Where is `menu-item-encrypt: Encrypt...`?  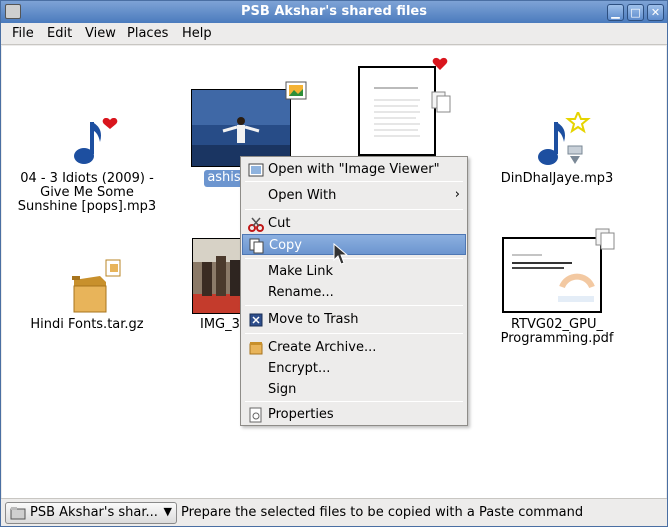
menu-item-encrypt: Encrypt... is located at coordinates (354, 368).